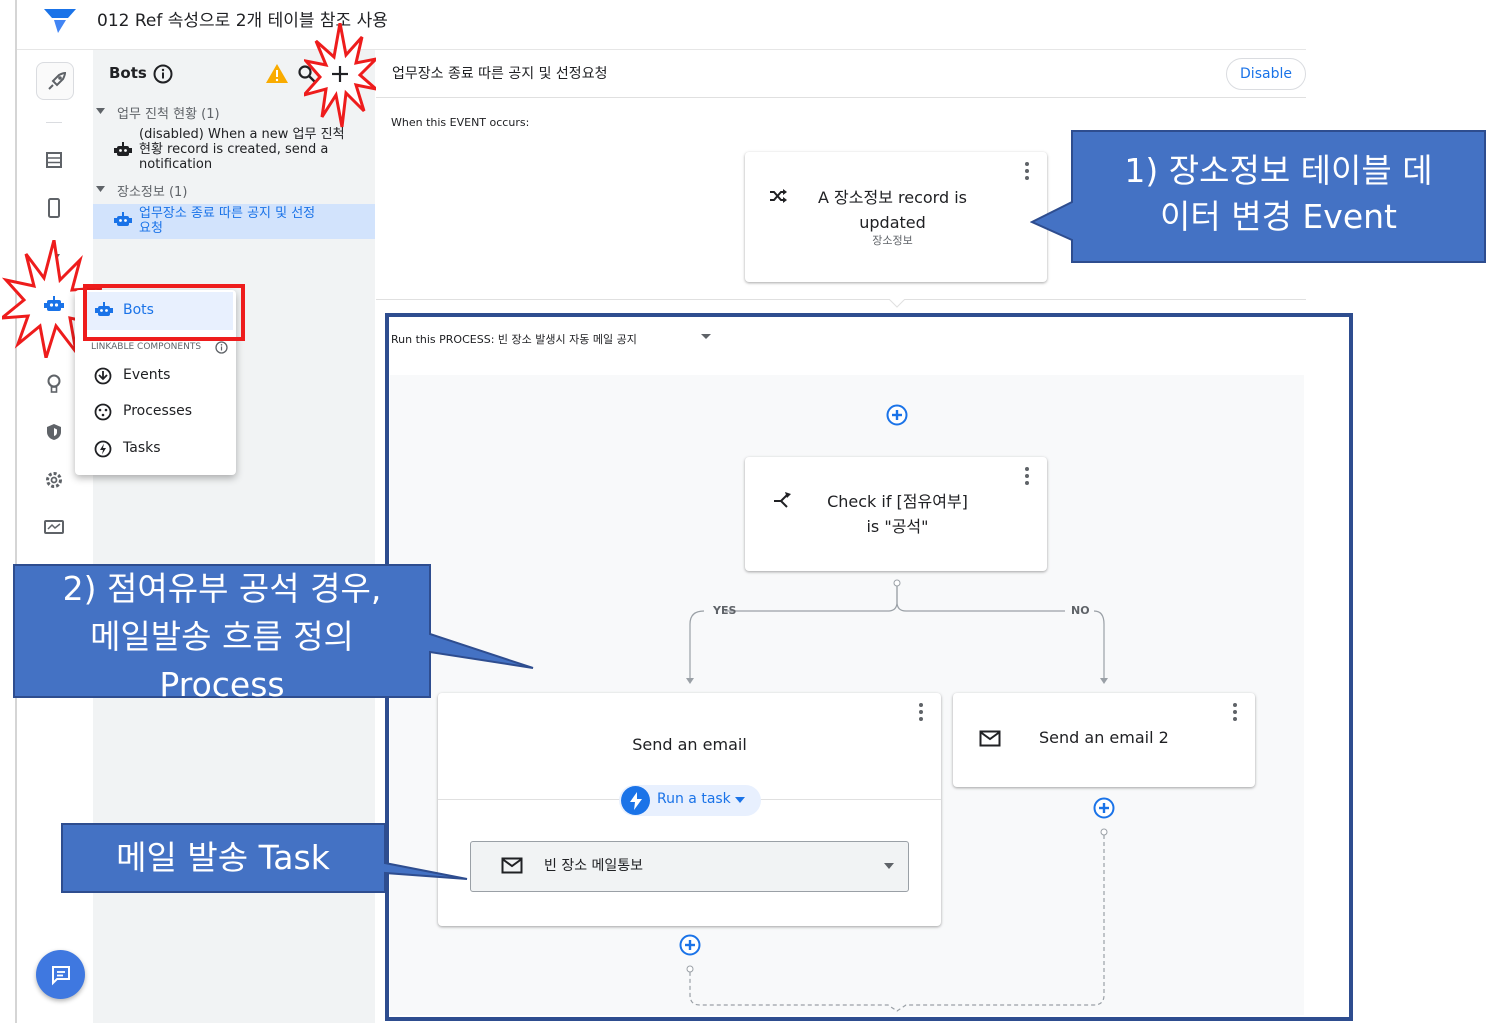  I want to click on callout-line: 2) 점여유부 공석 경우,, so click(222, 588).